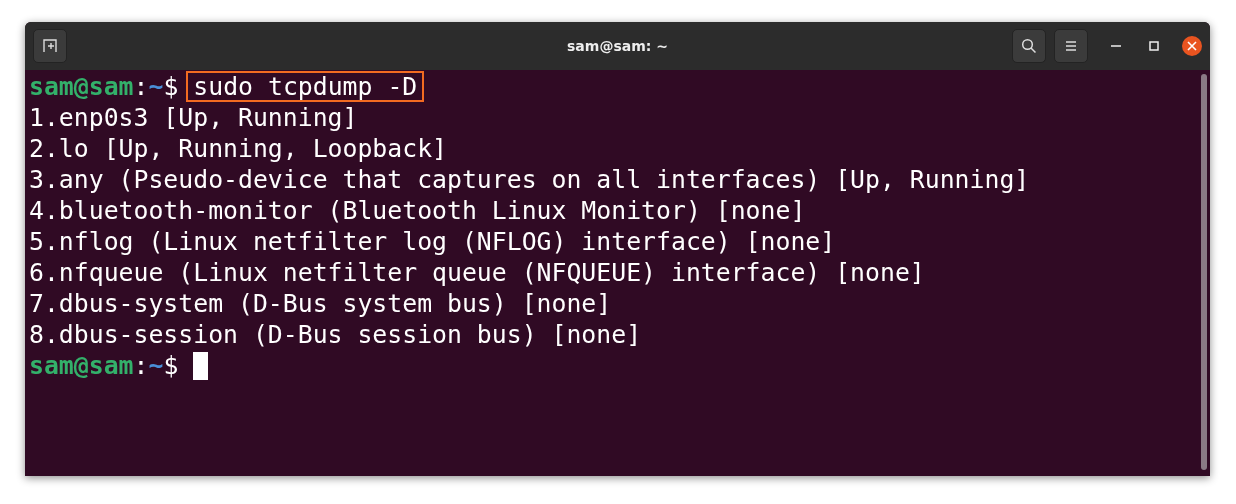 The image size is (1236, 504). What do you see at coordinates (417, 210) in the screenshot?
I see `output-line: 4.bluetooth-monitor (Bluetooth Linux Monitor) [none]` at bounding box center [417, 210].